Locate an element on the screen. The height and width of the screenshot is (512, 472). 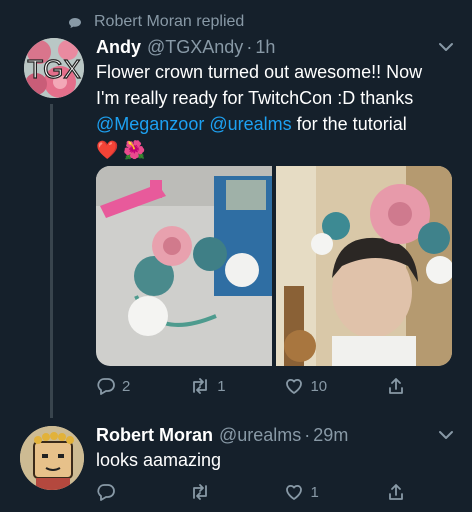
author-name: Andy is located at coordinates (118, 47).